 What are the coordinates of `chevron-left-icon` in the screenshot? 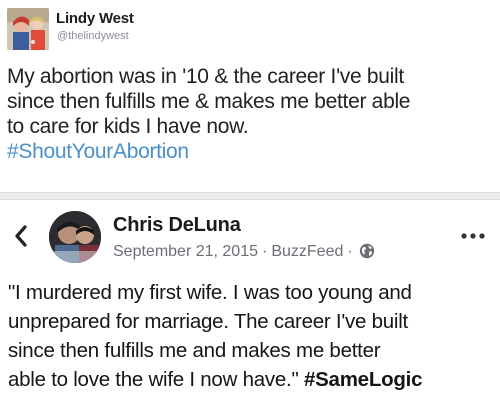 It's located at (21, 236).